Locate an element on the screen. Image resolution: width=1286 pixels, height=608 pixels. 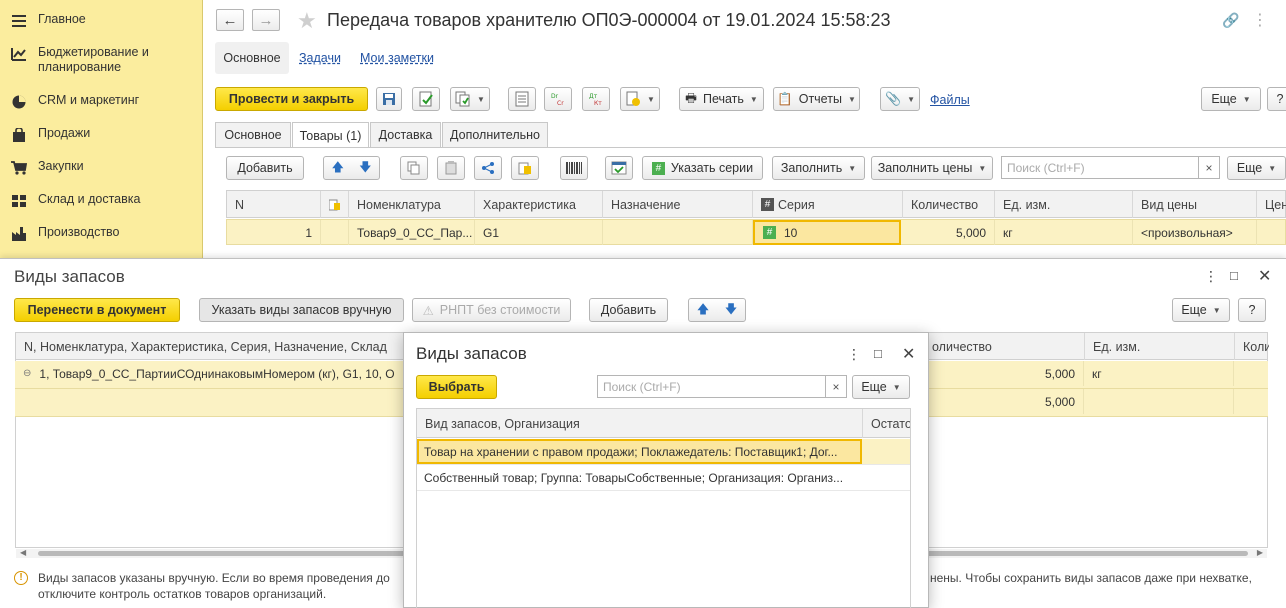
files-link: Файлы is located at coordinates (950, 100).